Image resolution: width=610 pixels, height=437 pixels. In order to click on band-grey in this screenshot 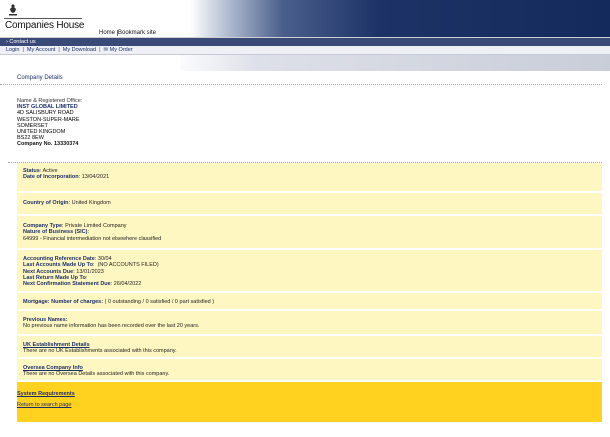, I will do `click(390, 63)`.